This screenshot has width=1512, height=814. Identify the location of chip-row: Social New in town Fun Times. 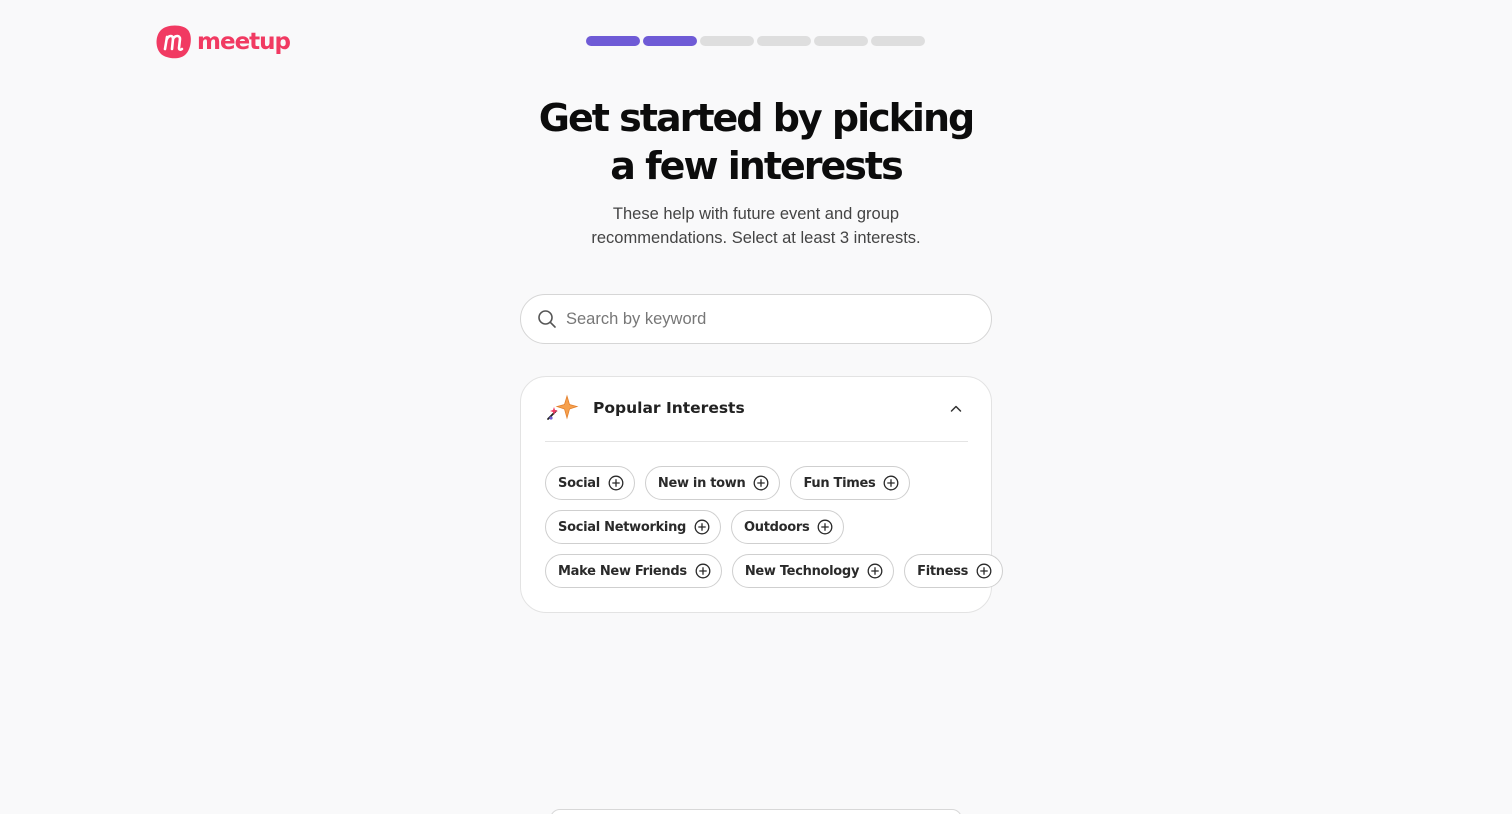
(760, 483).